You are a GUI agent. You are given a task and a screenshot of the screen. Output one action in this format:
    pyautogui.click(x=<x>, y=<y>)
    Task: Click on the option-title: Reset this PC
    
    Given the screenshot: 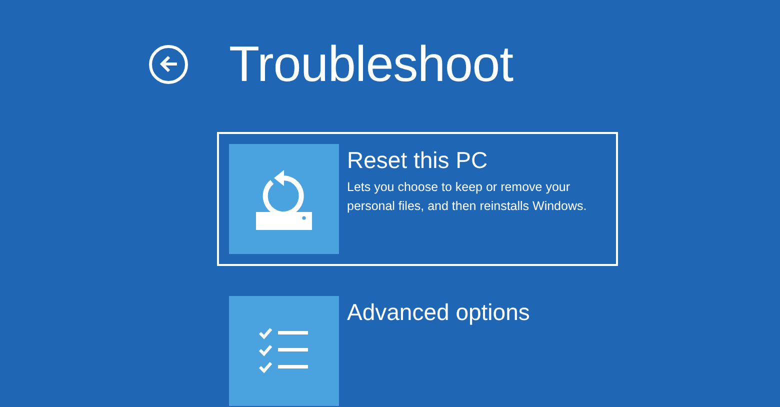 What is the action you would take?
    pyautogui.click(x=418, y=160)
    